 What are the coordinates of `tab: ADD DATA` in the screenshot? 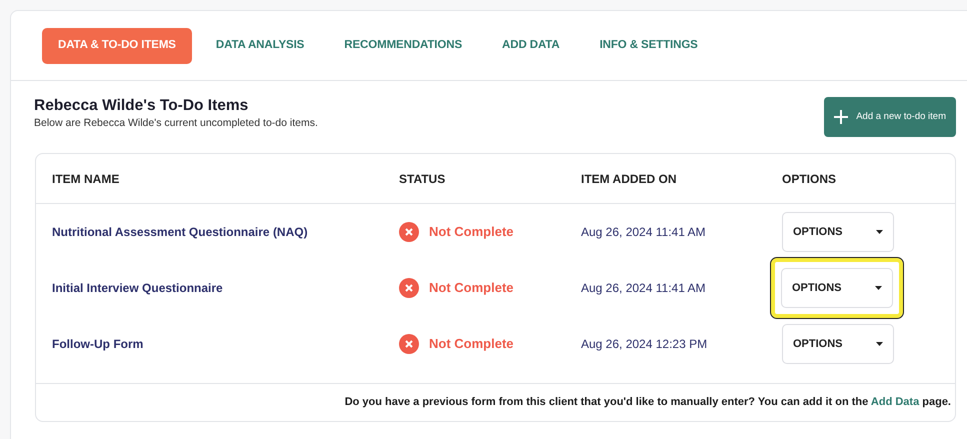 It's located at (531, 46).